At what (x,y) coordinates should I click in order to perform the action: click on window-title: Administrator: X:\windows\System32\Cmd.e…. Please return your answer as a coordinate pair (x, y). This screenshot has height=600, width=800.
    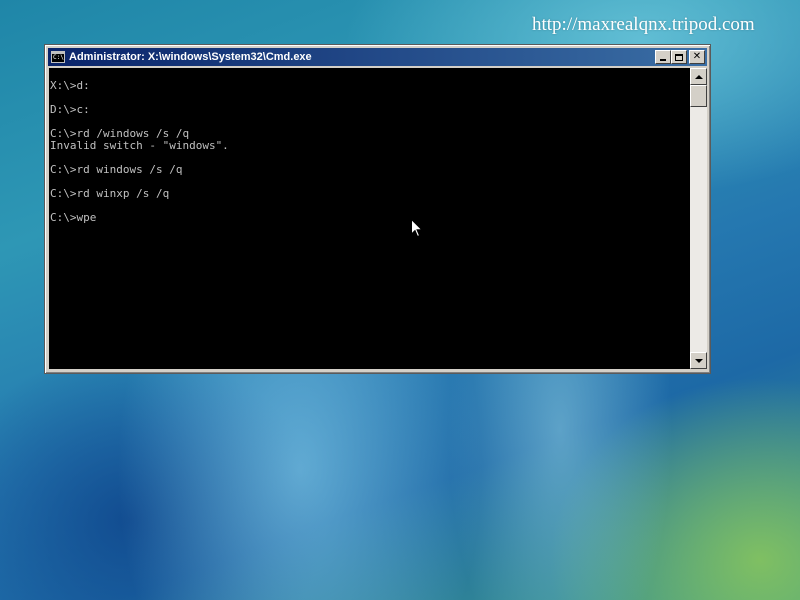
    Looking at the image, I should click on (190, 57).